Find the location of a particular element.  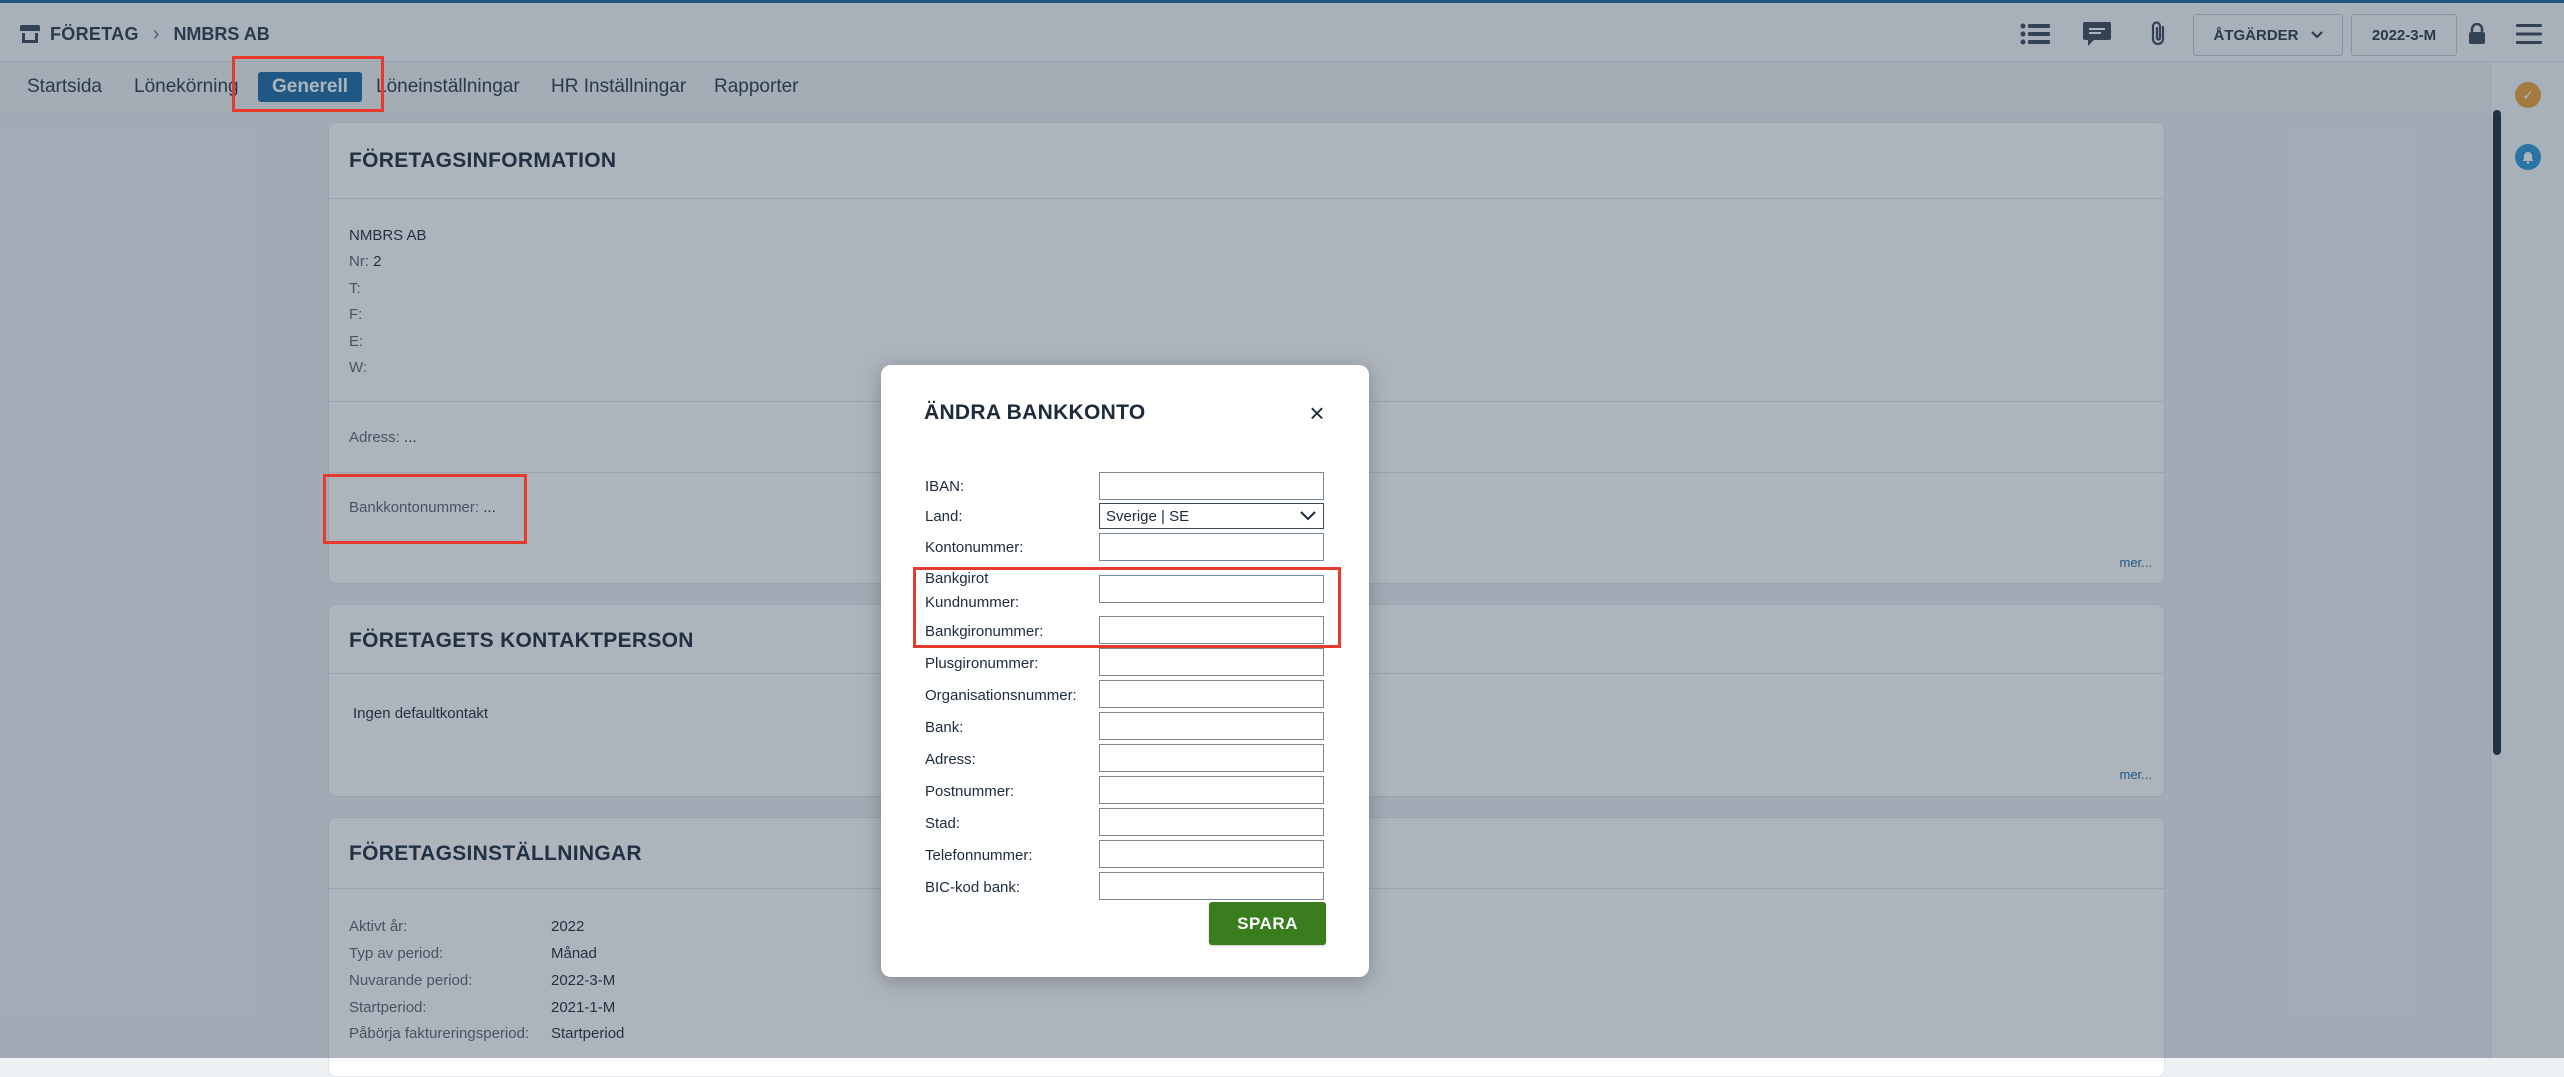

bank-label: Bank: is located at coordinates (944, 727).